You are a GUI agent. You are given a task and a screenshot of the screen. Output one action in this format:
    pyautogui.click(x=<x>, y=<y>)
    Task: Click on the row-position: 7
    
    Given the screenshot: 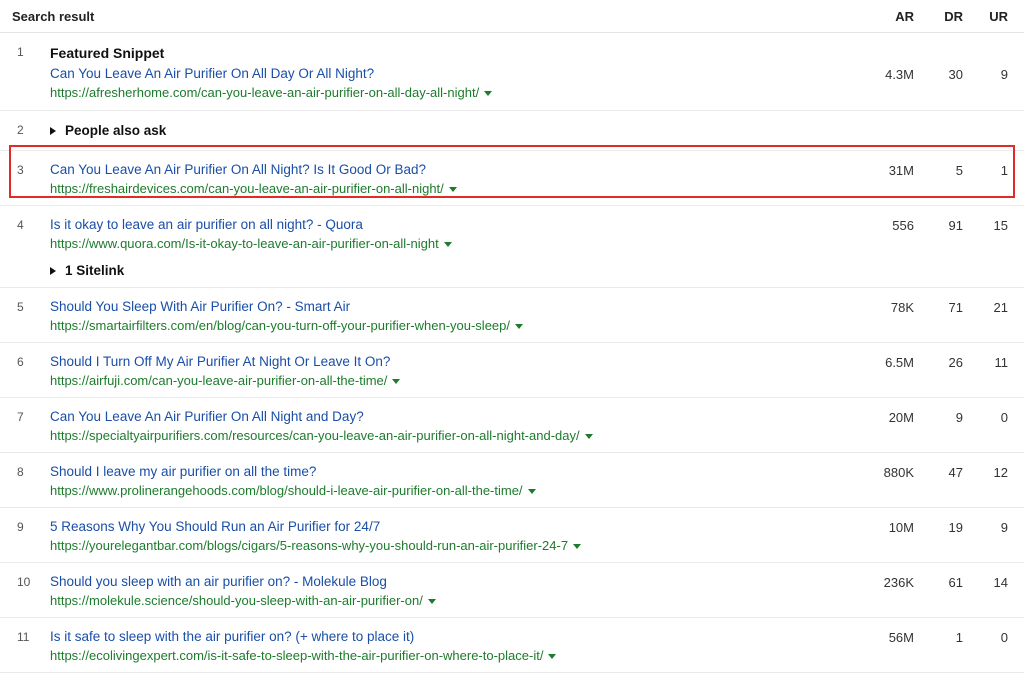 What is the action you would take?
    pyautogui.click(x=20, y=417)
    